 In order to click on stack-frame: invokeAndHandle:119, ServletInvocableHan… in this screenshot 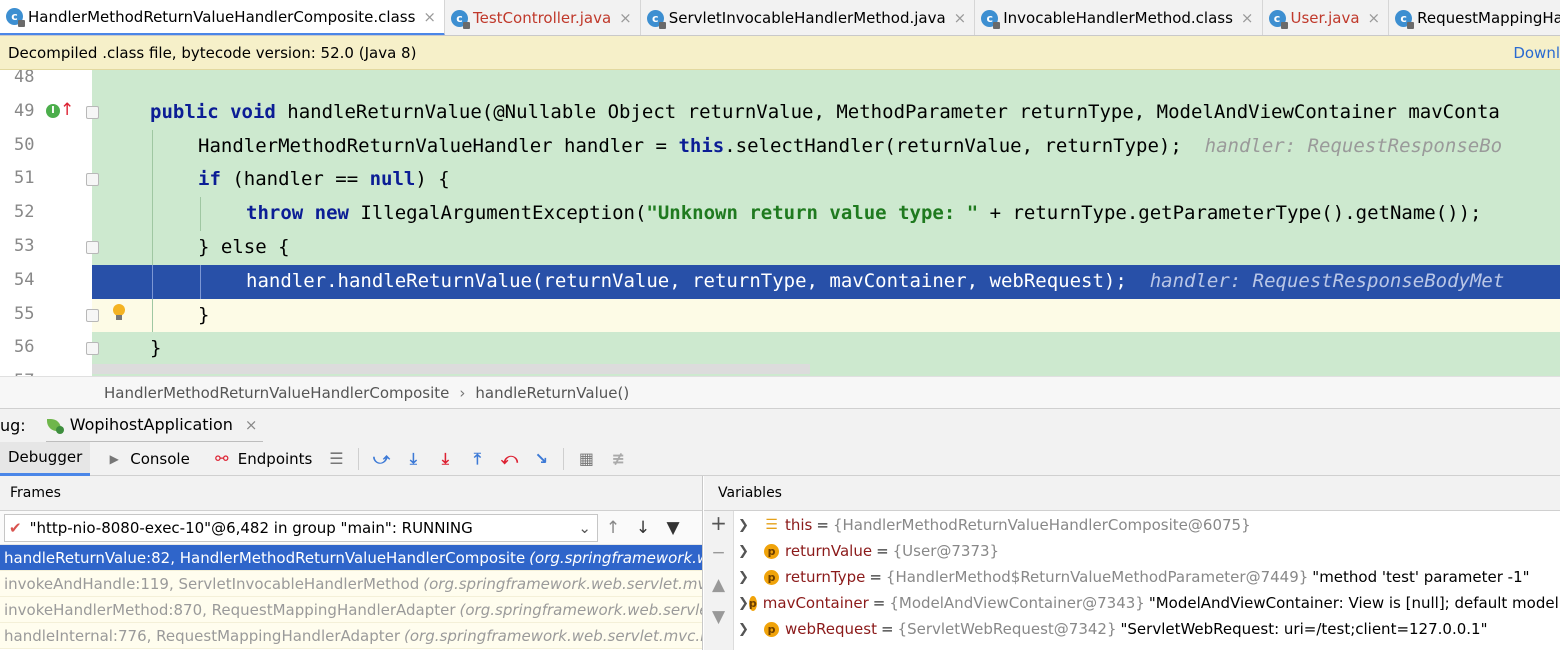, I will do `click(351, 584)`.